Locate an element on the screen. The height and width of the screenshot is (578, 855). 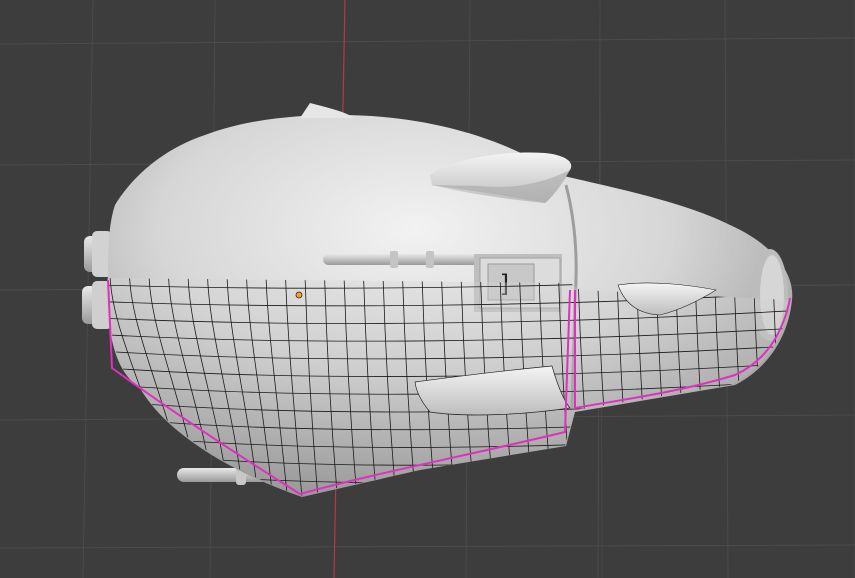
object-origin is located at coordinates (299, 295).